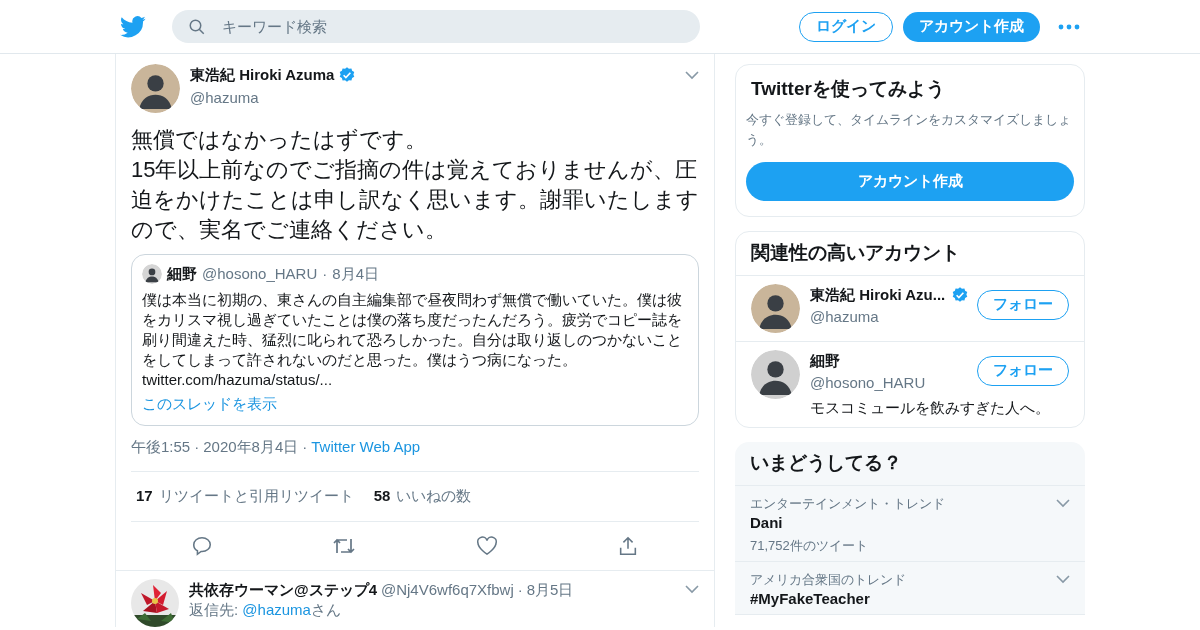  Describe the element at coordinates (444, 97) in the screenshot. I see `author-handle: @hazuma` at that location.